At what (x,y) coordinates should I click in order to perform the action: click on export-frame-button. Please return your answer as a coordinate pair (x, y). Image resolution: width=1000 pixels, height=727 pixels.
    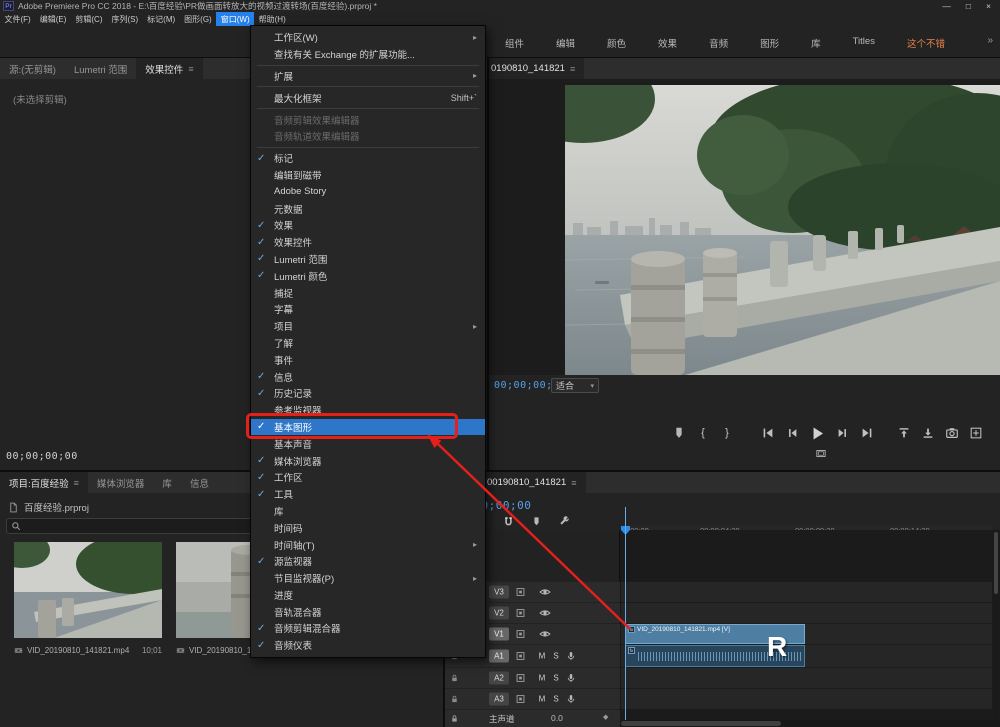
    Looking at the image, I should click on (952, 433).